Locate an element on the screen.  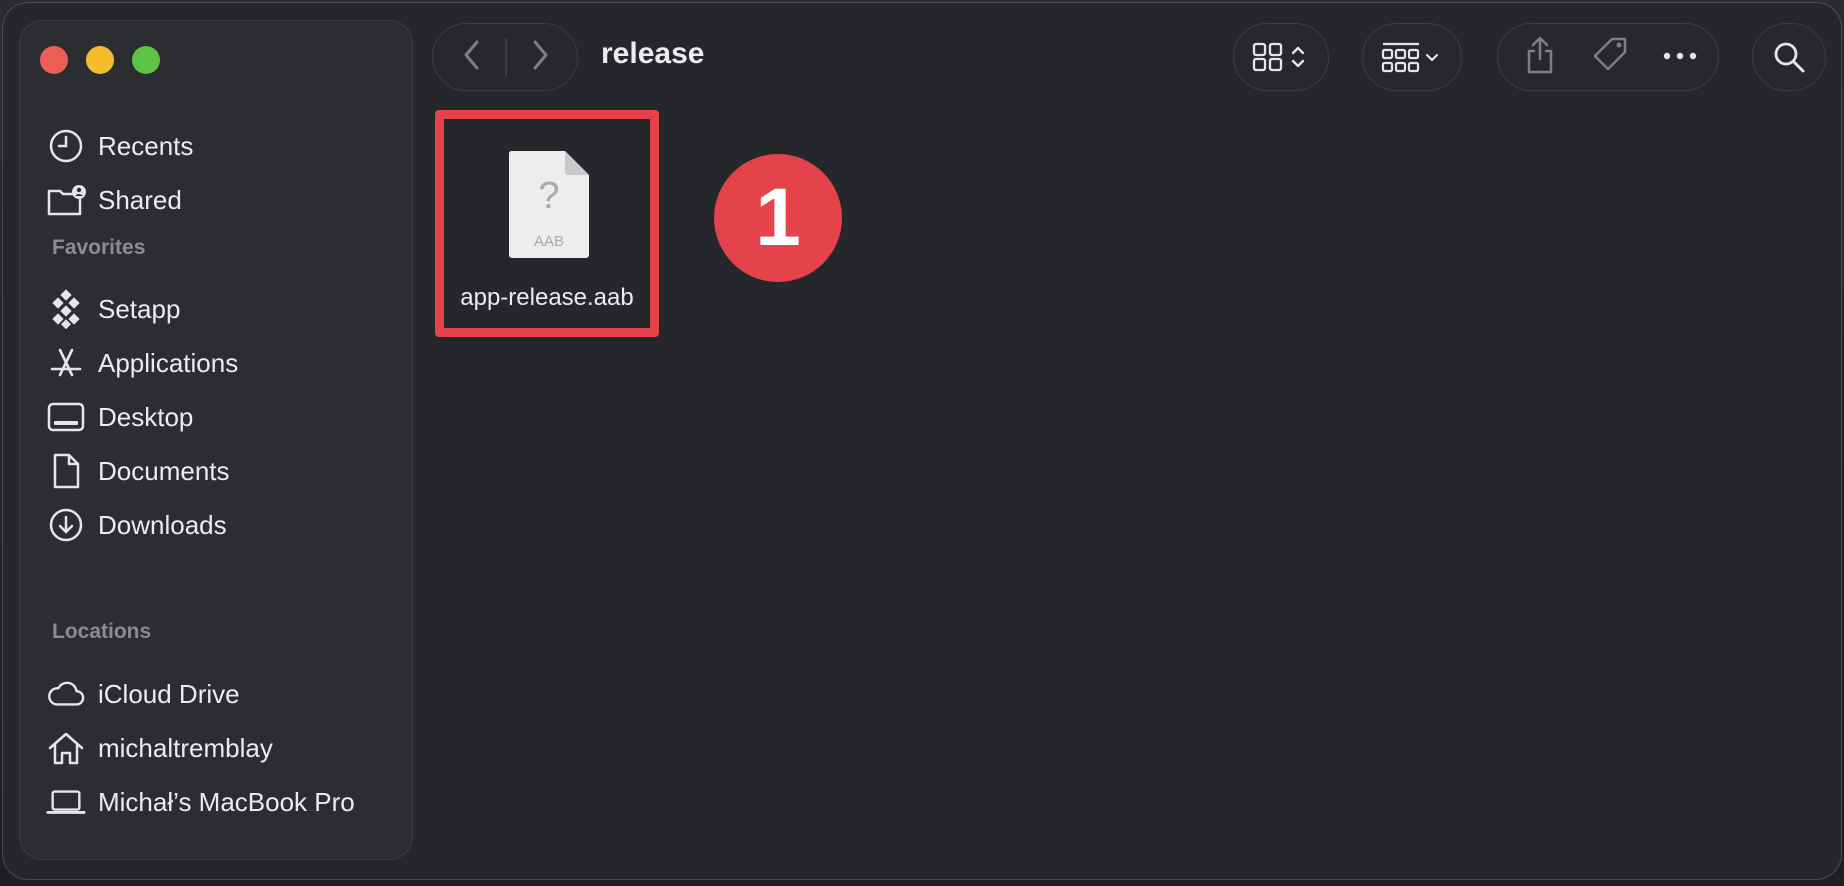
sidebar-item-macbook: Michał’s MacBook Pro is located at coordinates (216, 802).